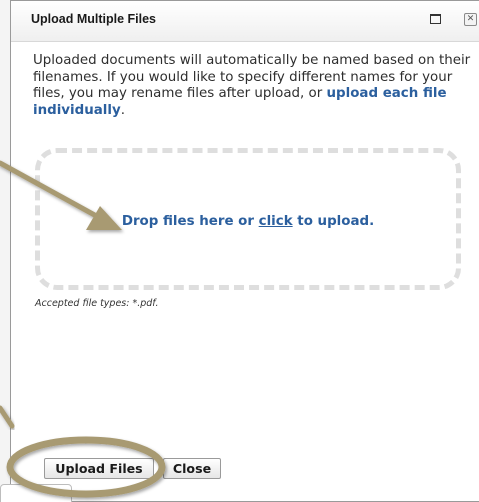 This screenshot has width=479, height=502. I want to click on dropzone-prefix: Drop files here or, so click(190, 221).